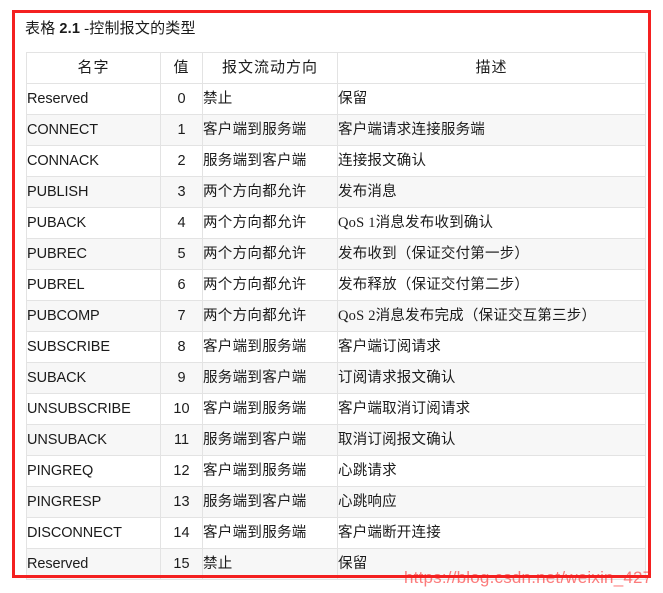 This screenshot has height=593, width=663. Describe the element at coordinates (138, 29) in the screenshot. I see `caption-suffix: -控制报文的类型` at that location.